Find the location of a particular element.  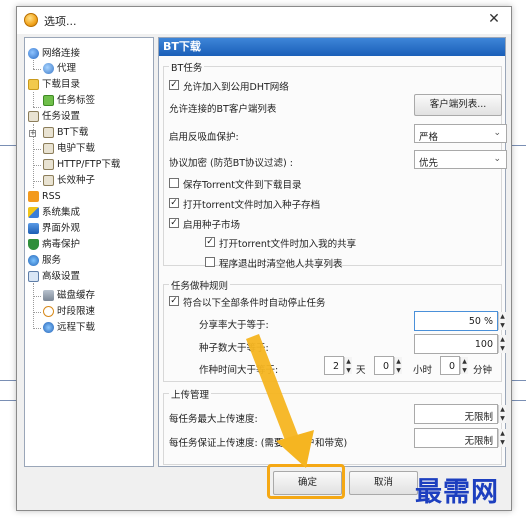

rss-icon is located at coordinates (33, 196).